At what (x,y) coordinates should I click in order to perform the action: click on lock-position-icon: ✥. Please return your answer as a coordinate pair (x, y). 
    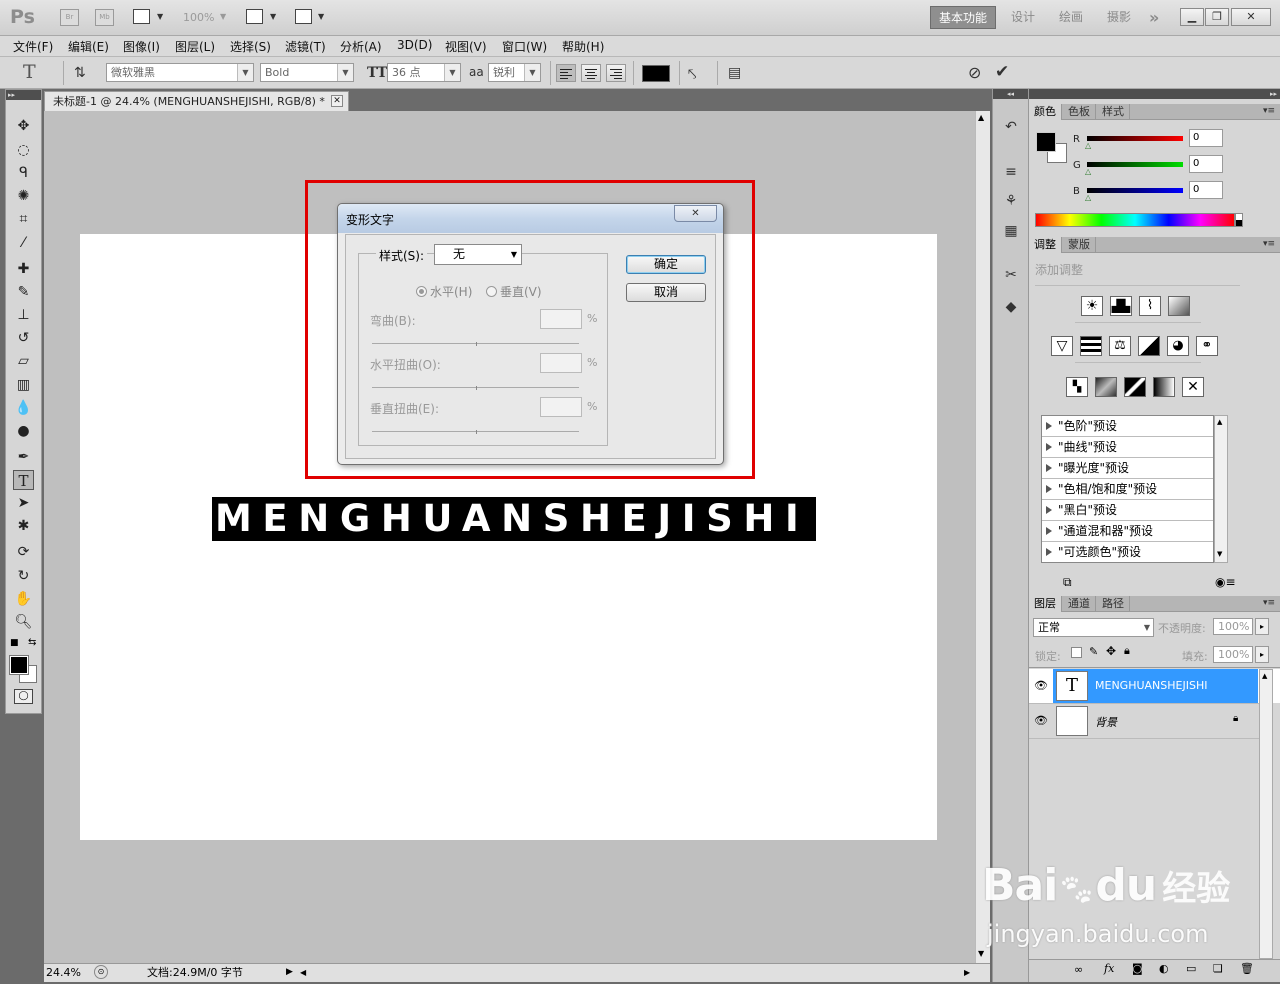
    Looking at the image, I should click on (1111, 651).